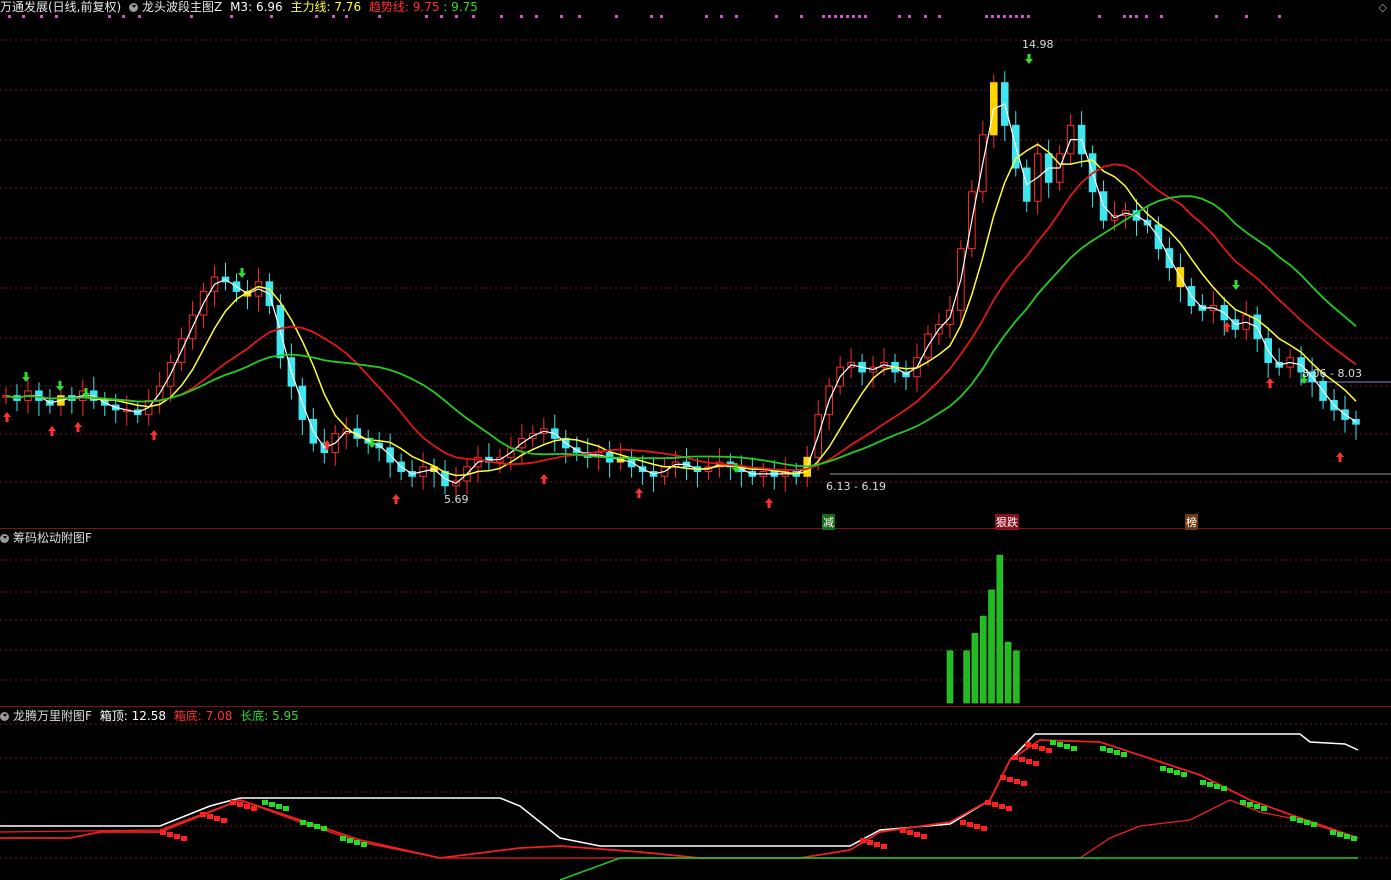 The width and height of the screenshot is (1391, 880). Describe the element at coordinates (52, 716) in the screenshot. I see `panel3-title: 龙腾万里附图F` at that location.